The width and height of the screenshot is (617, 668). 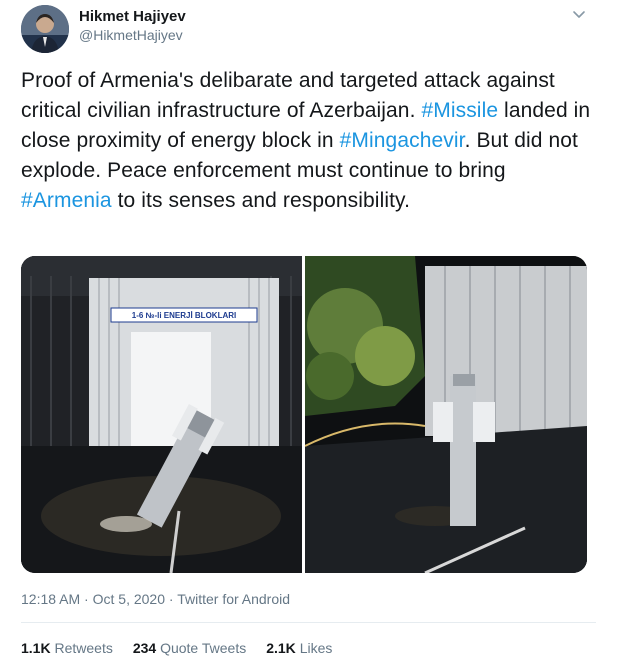 What do you see at coordinates (50, 599) in the screenshot?
I see `tweet-time: 12:18 AM` at bounding box center [50, 599].